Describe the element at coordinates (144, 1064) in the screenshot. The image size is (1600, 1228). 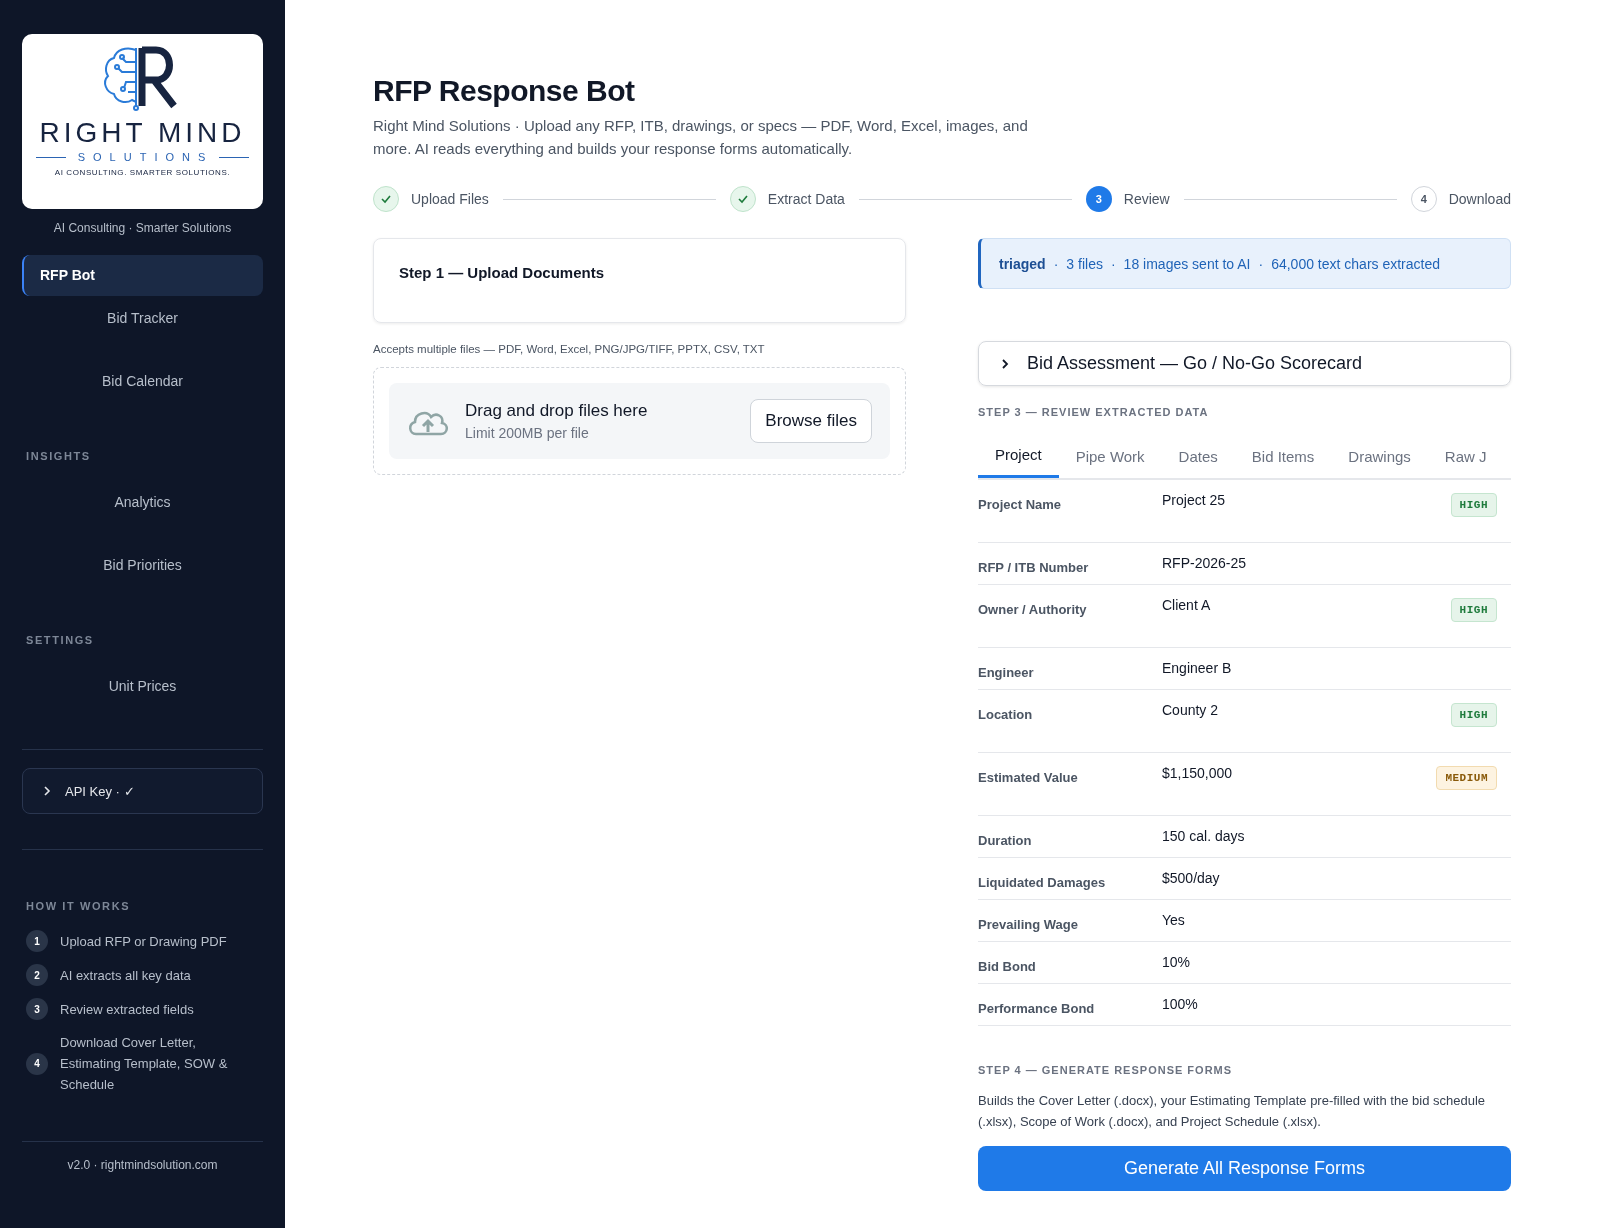
I see `step-text: Download Cover Letter, Estimating Template, SOW & Schedule` at that location.